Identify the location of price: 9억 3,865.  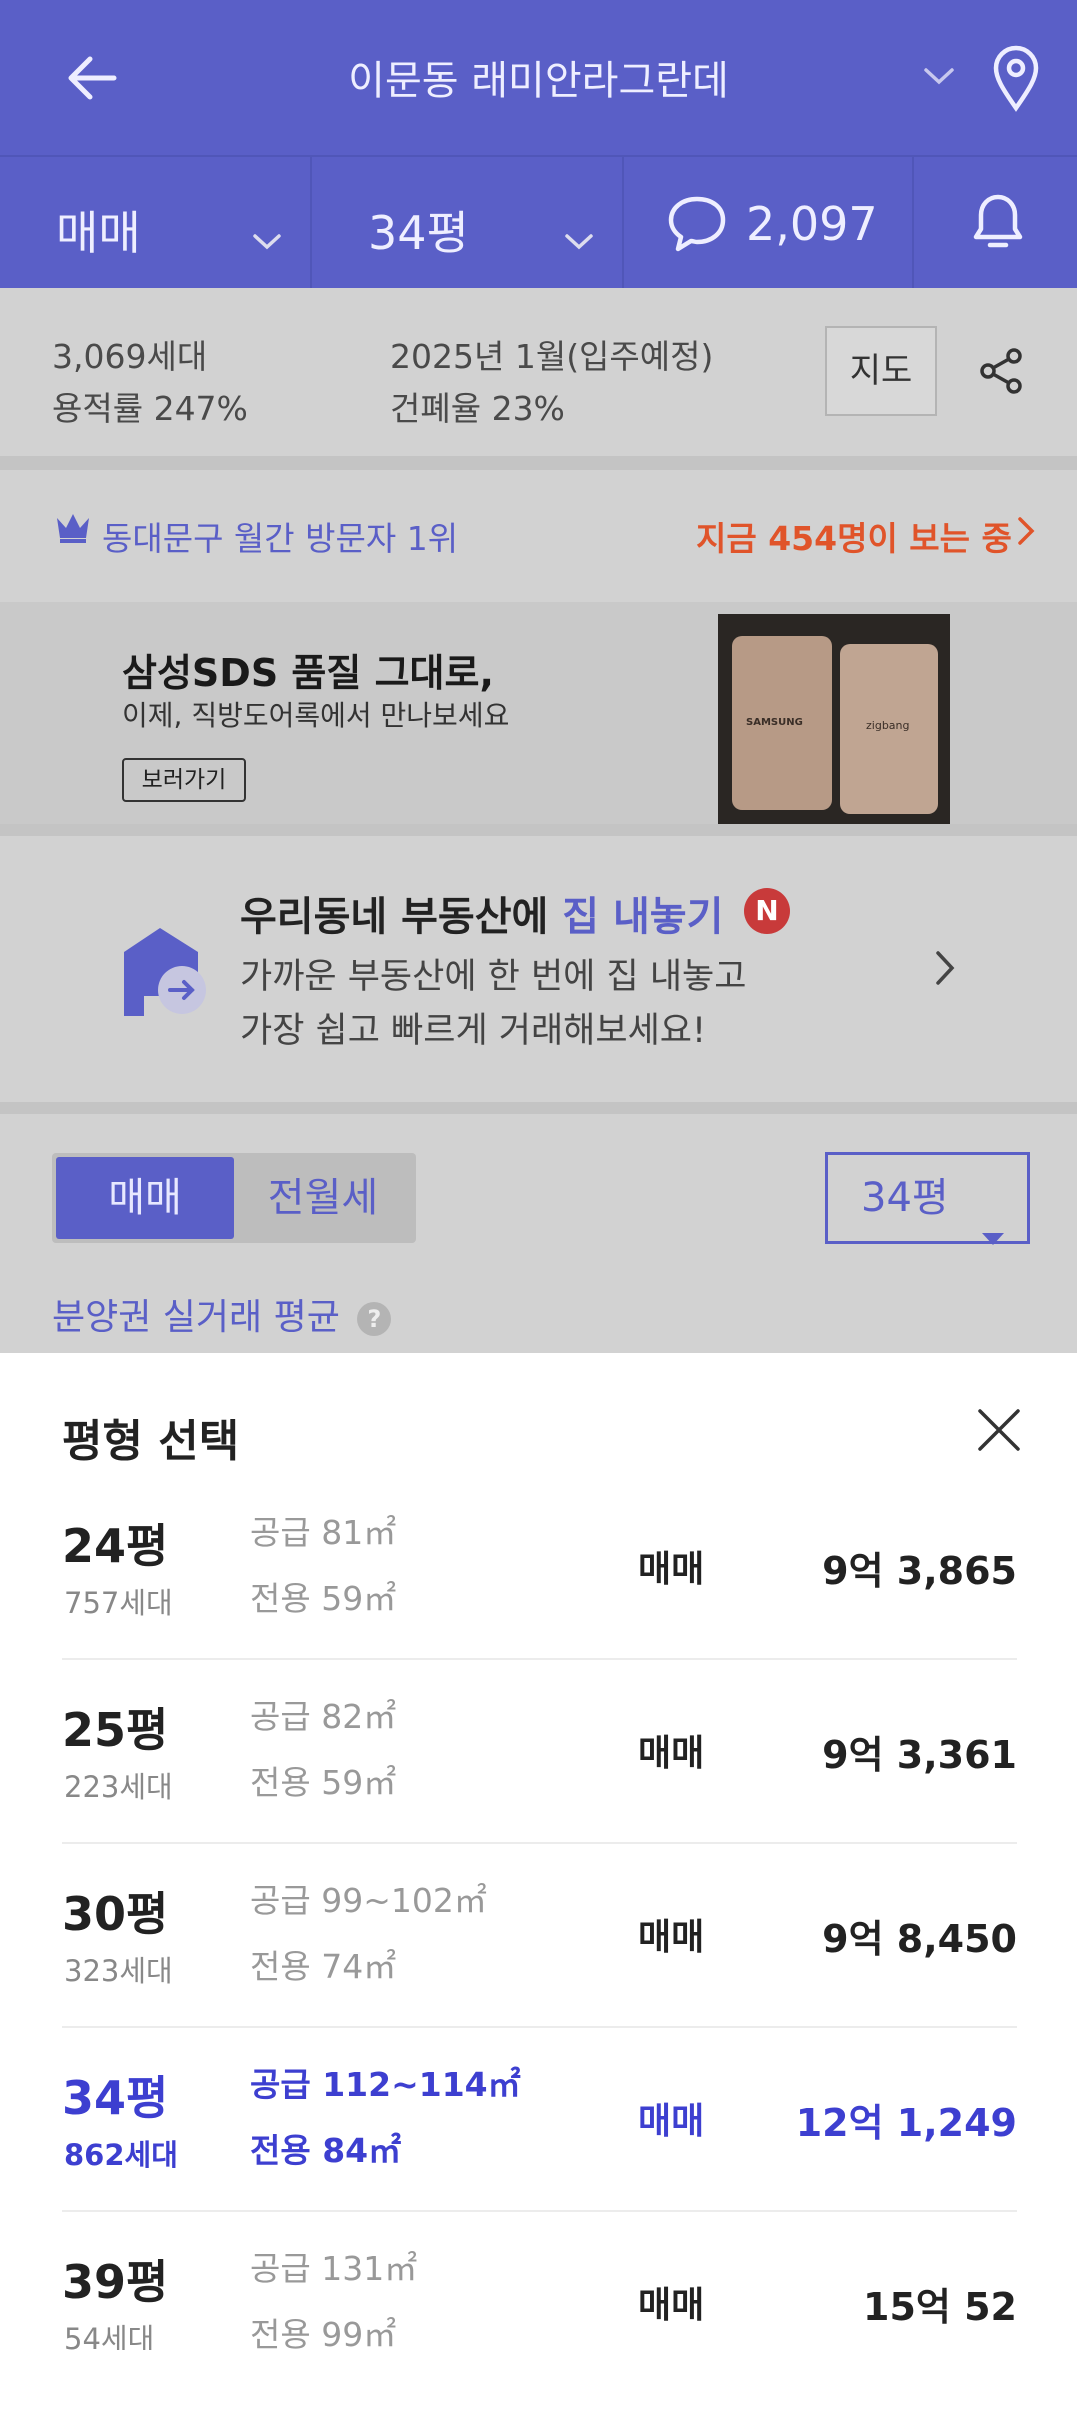
(919, 1571).